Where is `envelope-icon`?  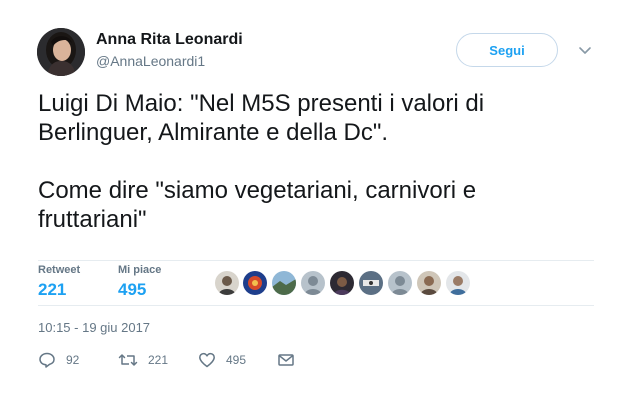 envelope-icon is located at coordinates (286, 360).